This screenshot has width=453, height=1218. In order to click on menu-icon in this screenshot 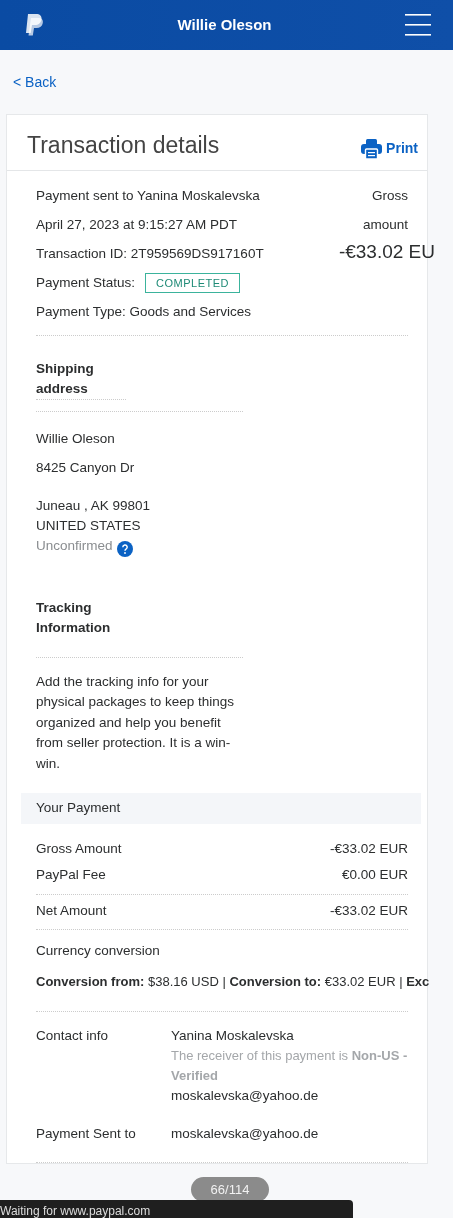, I will do `click(418, 25)`.